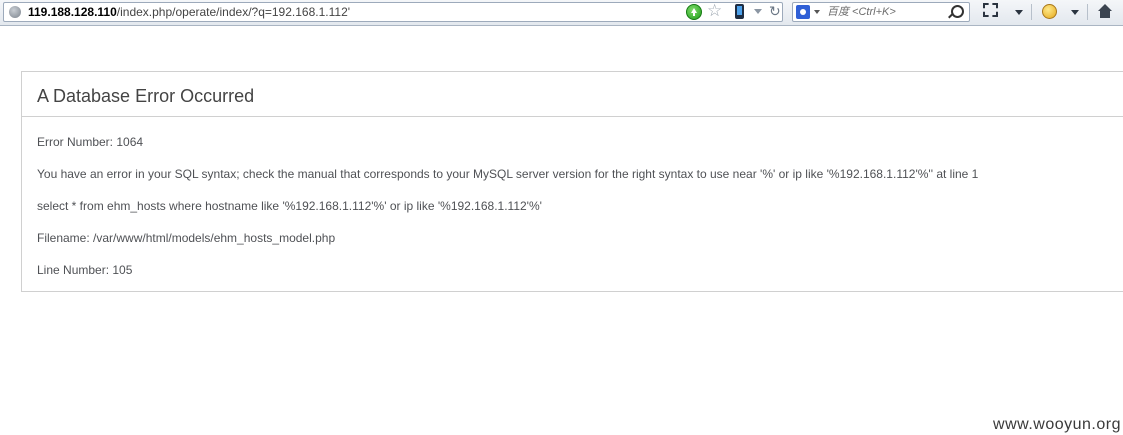 This screenshot has width=1123, height=435. Describe the element at coordinates (85, 270) in the screenshot. I see `error-line-number: Line Number: 105` at that location.